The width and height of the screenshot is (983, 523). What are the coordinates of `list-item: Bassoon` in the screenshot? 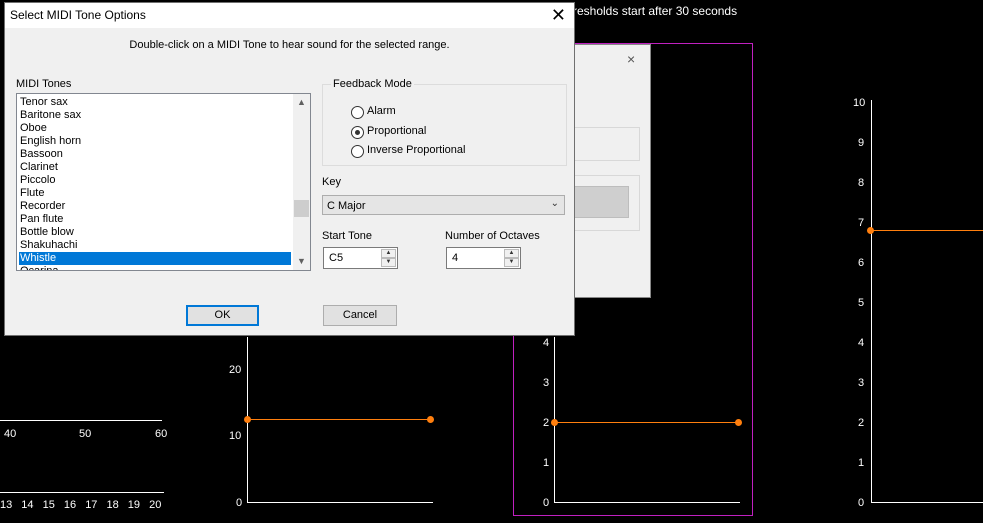 It's located at (155, 154).